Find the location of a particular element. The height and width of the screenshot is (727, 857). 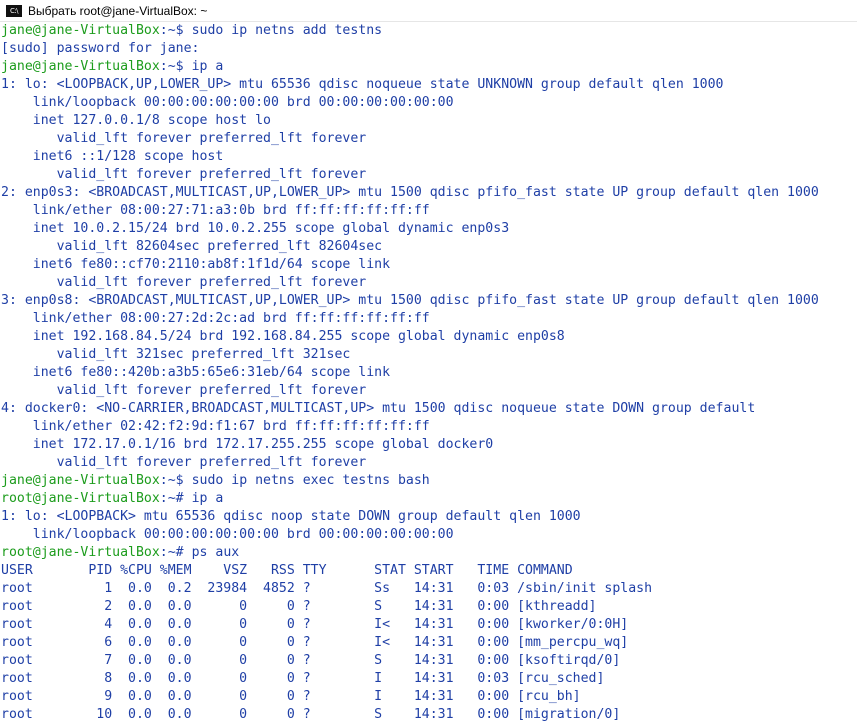

command-text: ps aux is located at coordinates (215, 552).